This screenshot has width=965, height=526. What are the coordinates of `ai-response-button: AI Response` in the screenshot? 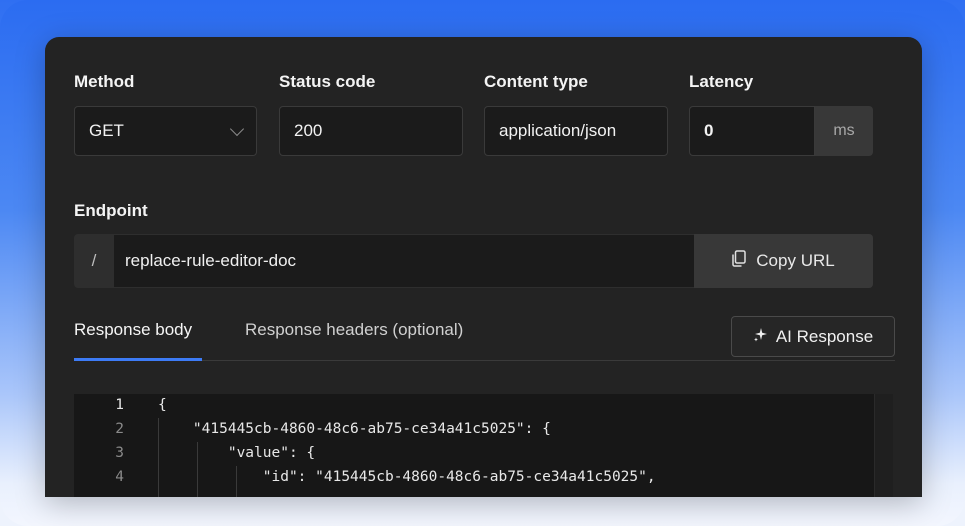 It's located at (813, 336).